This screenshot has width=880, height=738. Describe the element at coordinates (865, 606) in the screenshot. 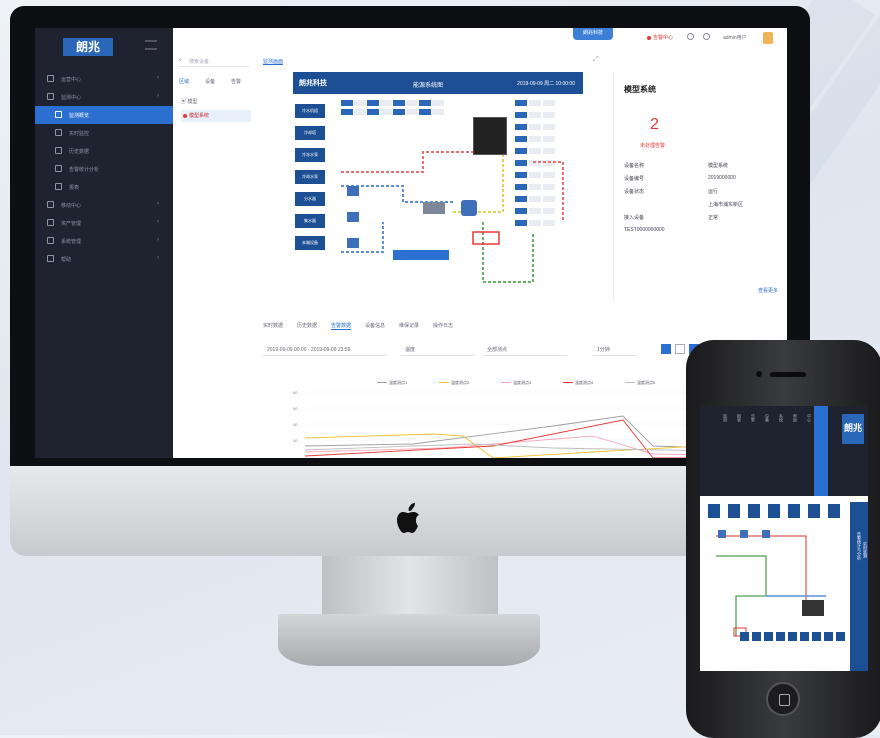

I see `phone-side-label: 实时监测` at that location.